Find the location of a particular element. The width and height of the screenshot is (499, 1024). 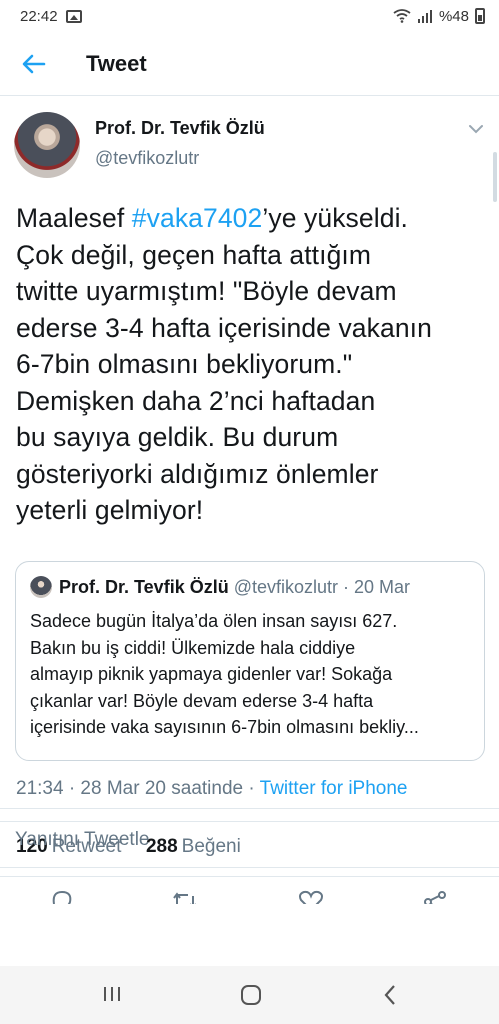

tweet-text-line: Demişken daha 2’nci haftadan is located at coordinates (196, 400).